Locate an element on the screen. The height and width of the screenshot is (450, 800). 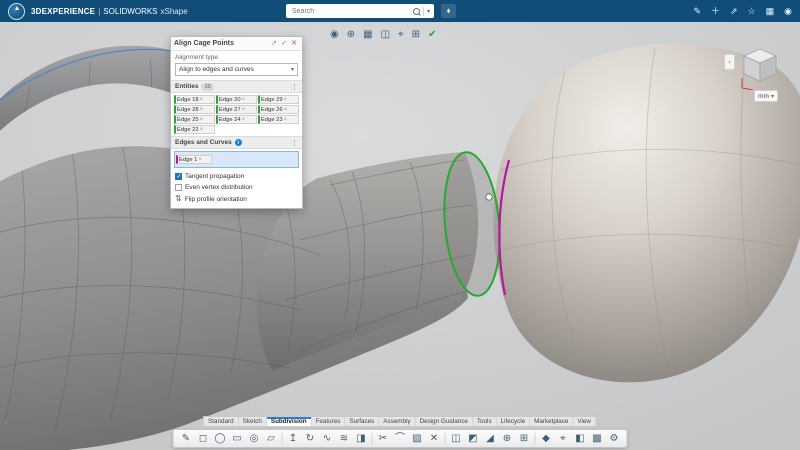
sketch-tool: ✎ is located at coordinates (186, 438).